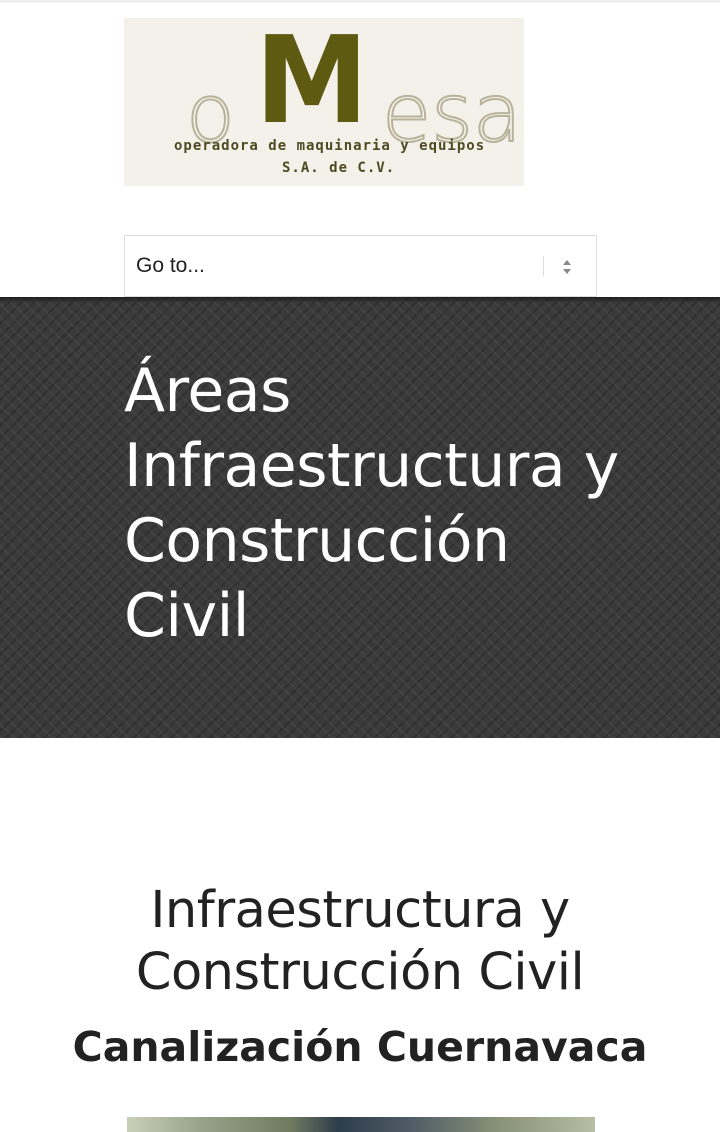  What do you see at coordinates (339, 168) in the screenshot?
I see `logo-company-type: S.A. de C.V.` at bounding box center [339, 168].